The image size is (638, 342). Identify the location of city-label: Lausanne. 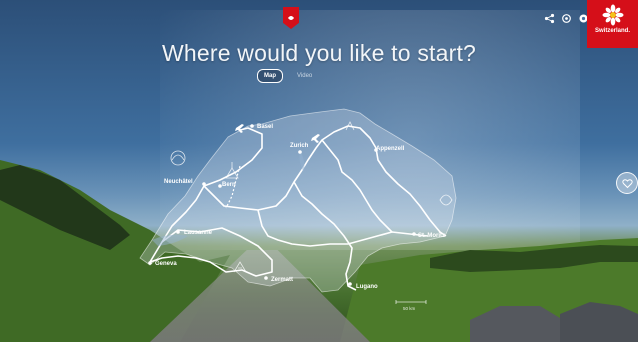
(198, 233).